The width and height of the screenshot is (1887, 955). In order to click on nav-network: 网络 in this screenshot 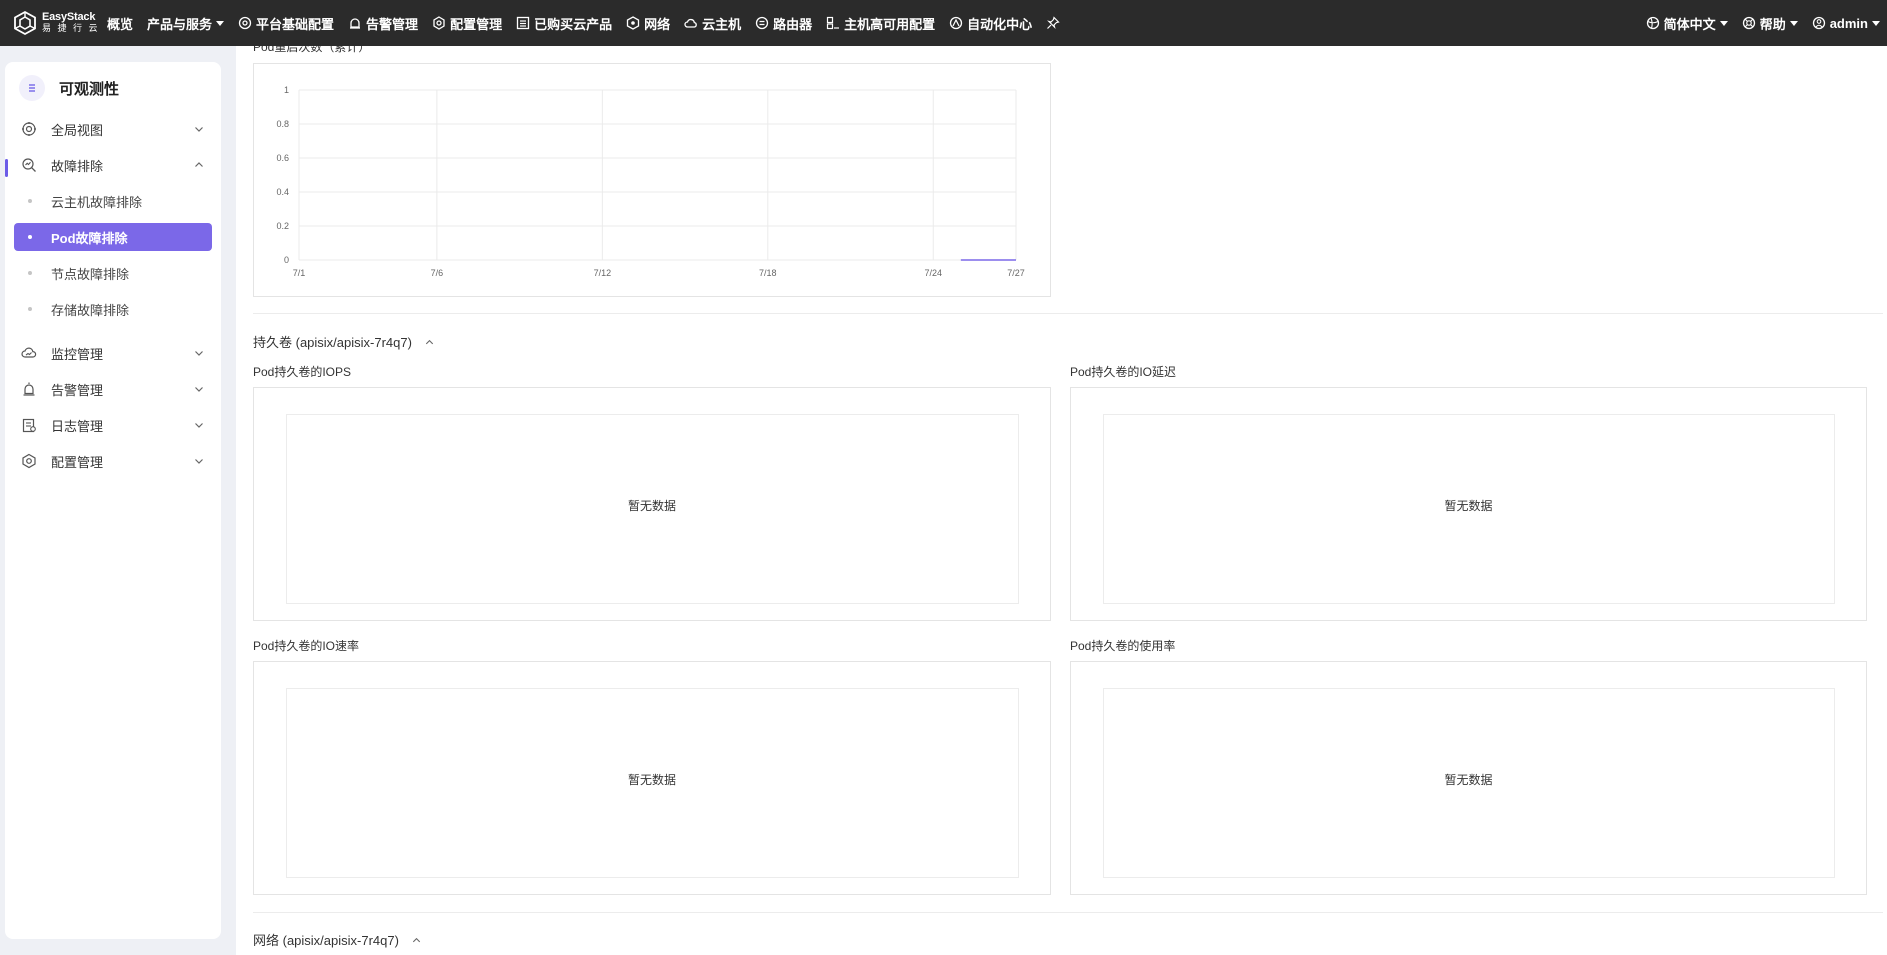, I will do `click(648, 23)`.